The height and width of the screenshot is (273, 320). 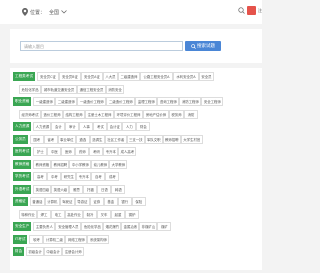 I want to click on category-item: 省考, so click(x=50, y=139).